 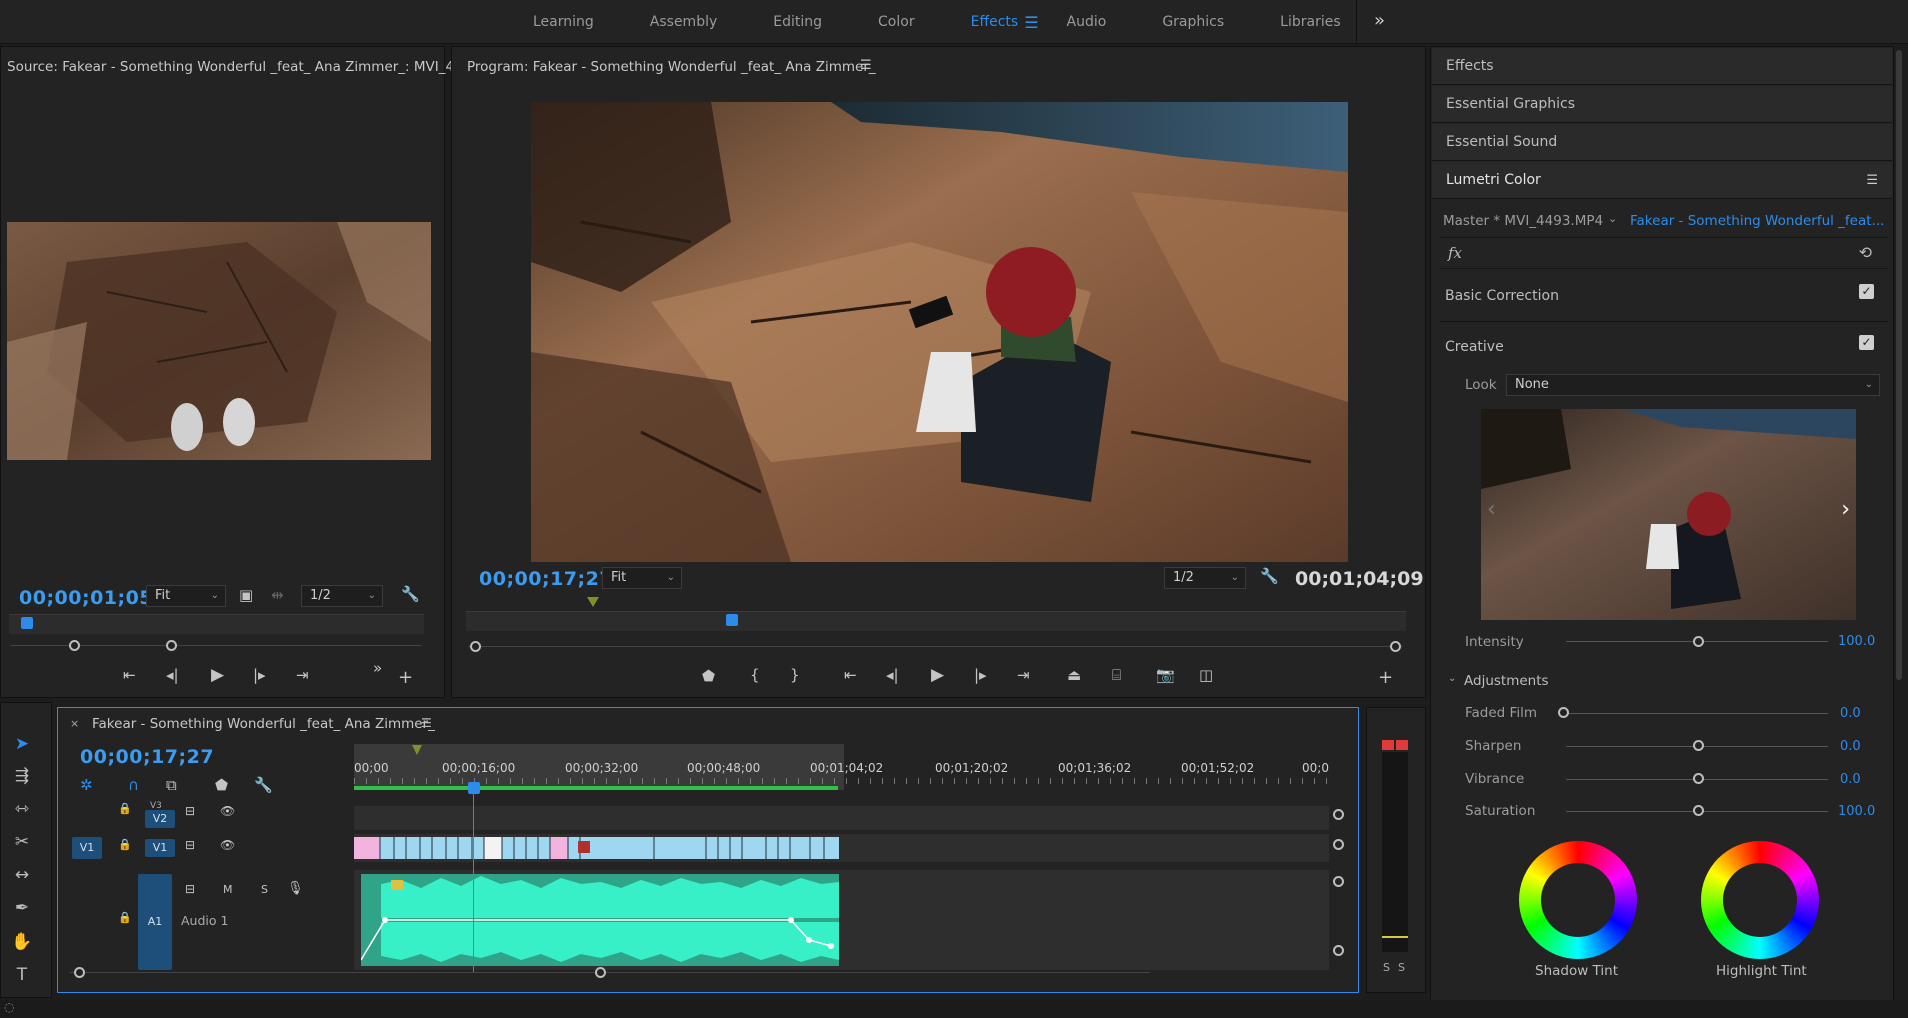 I want to click on mute-button: M, so click(x=228, y=889).